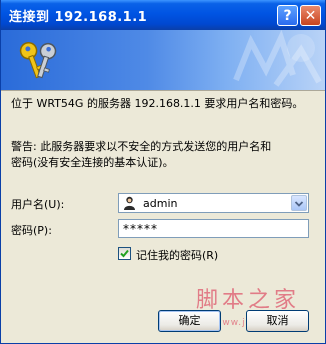 The width and height of the screenshot is (326, 344). I want to click on remember-password-label: 记住我的密码(R), so click(177, 255).